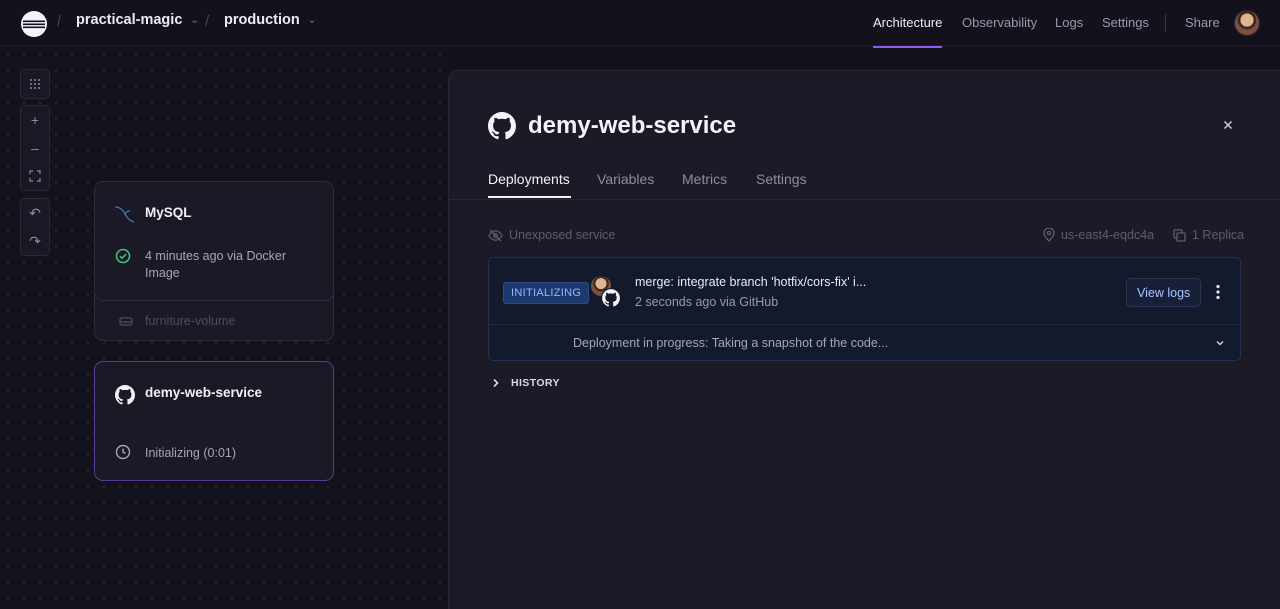 This screenshot has height=609, width=1280. I want to click on tab-settings: Settings, so click(781, 179).